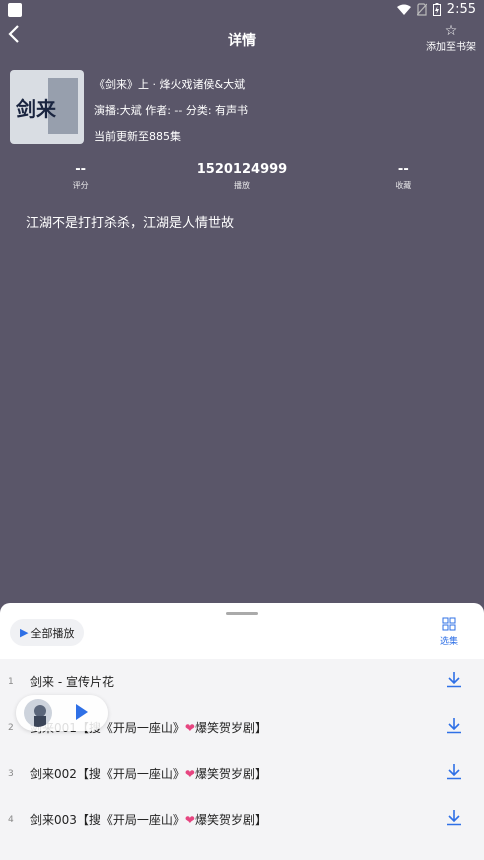 The height and width of the screenshot is (860, 484). I want to click on stat-plays-label: 播放, so click(241, 185).